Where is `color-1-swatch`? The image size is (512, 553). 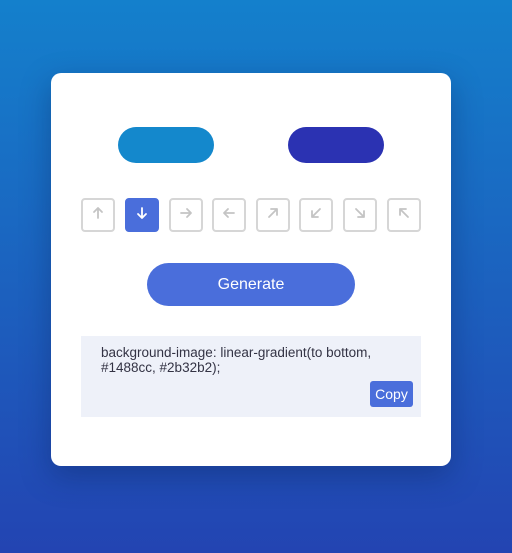 color-1-swatch is located at coordinates (166, 145).